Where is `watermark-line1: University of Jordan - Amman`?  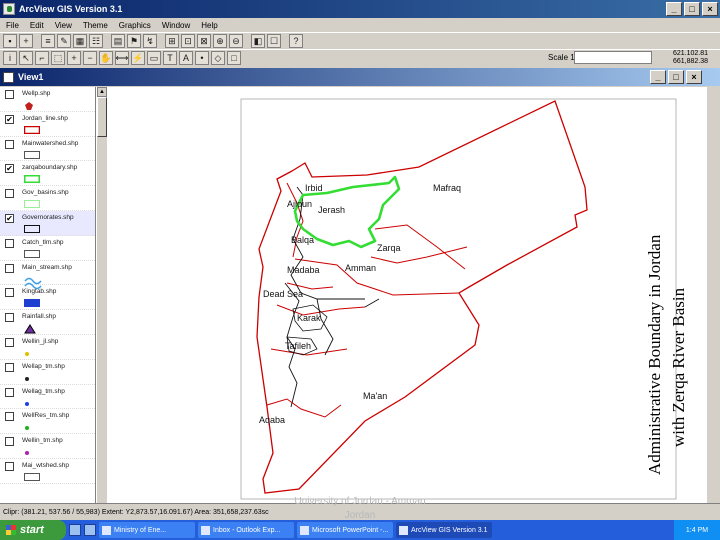 watermark-line1: University of Jordan - Amman is located at coordinates (360, 501).